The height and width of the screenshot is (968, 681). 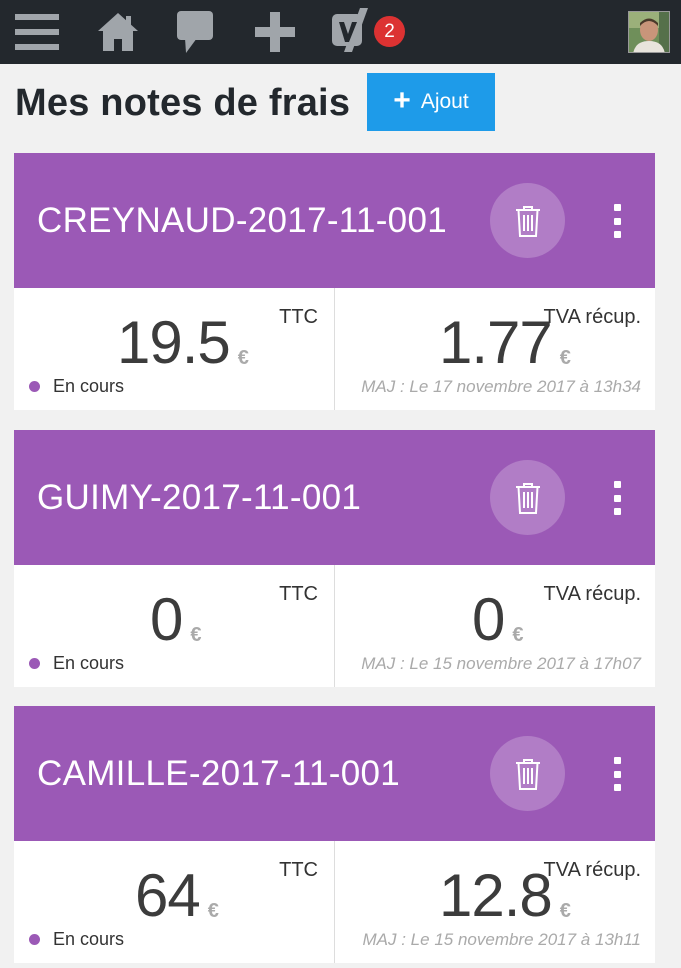 I want to click on tva-label: TVA récup., so click(x=592, y=594).